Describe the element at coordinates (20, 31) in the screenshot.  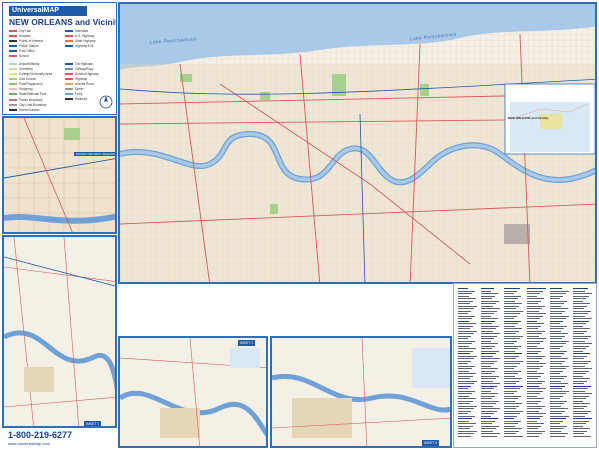
I see `legend-item: City Hall` at that location.